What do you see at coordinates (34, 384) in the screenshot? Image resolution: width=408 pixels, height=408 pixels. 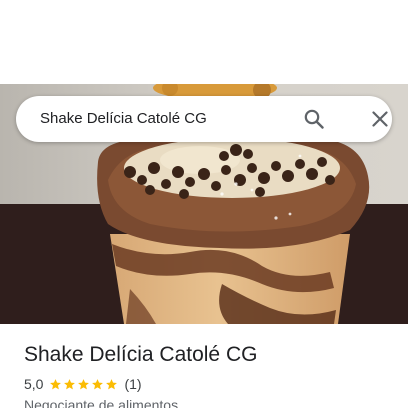 I see `rating-value: 5,0` at bounding box center [34, 384].